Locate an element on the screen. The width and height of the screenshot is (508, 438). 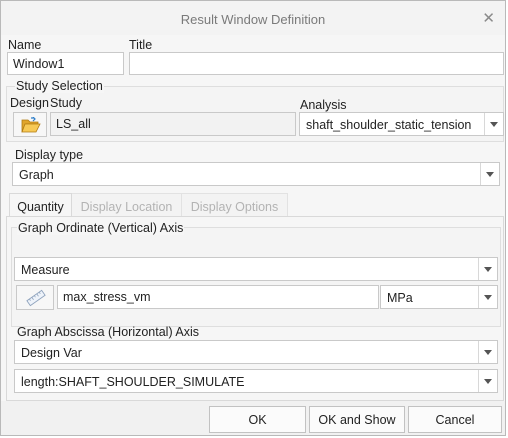
measure-input: max_stress_vm is located at coordinates (218, 297).